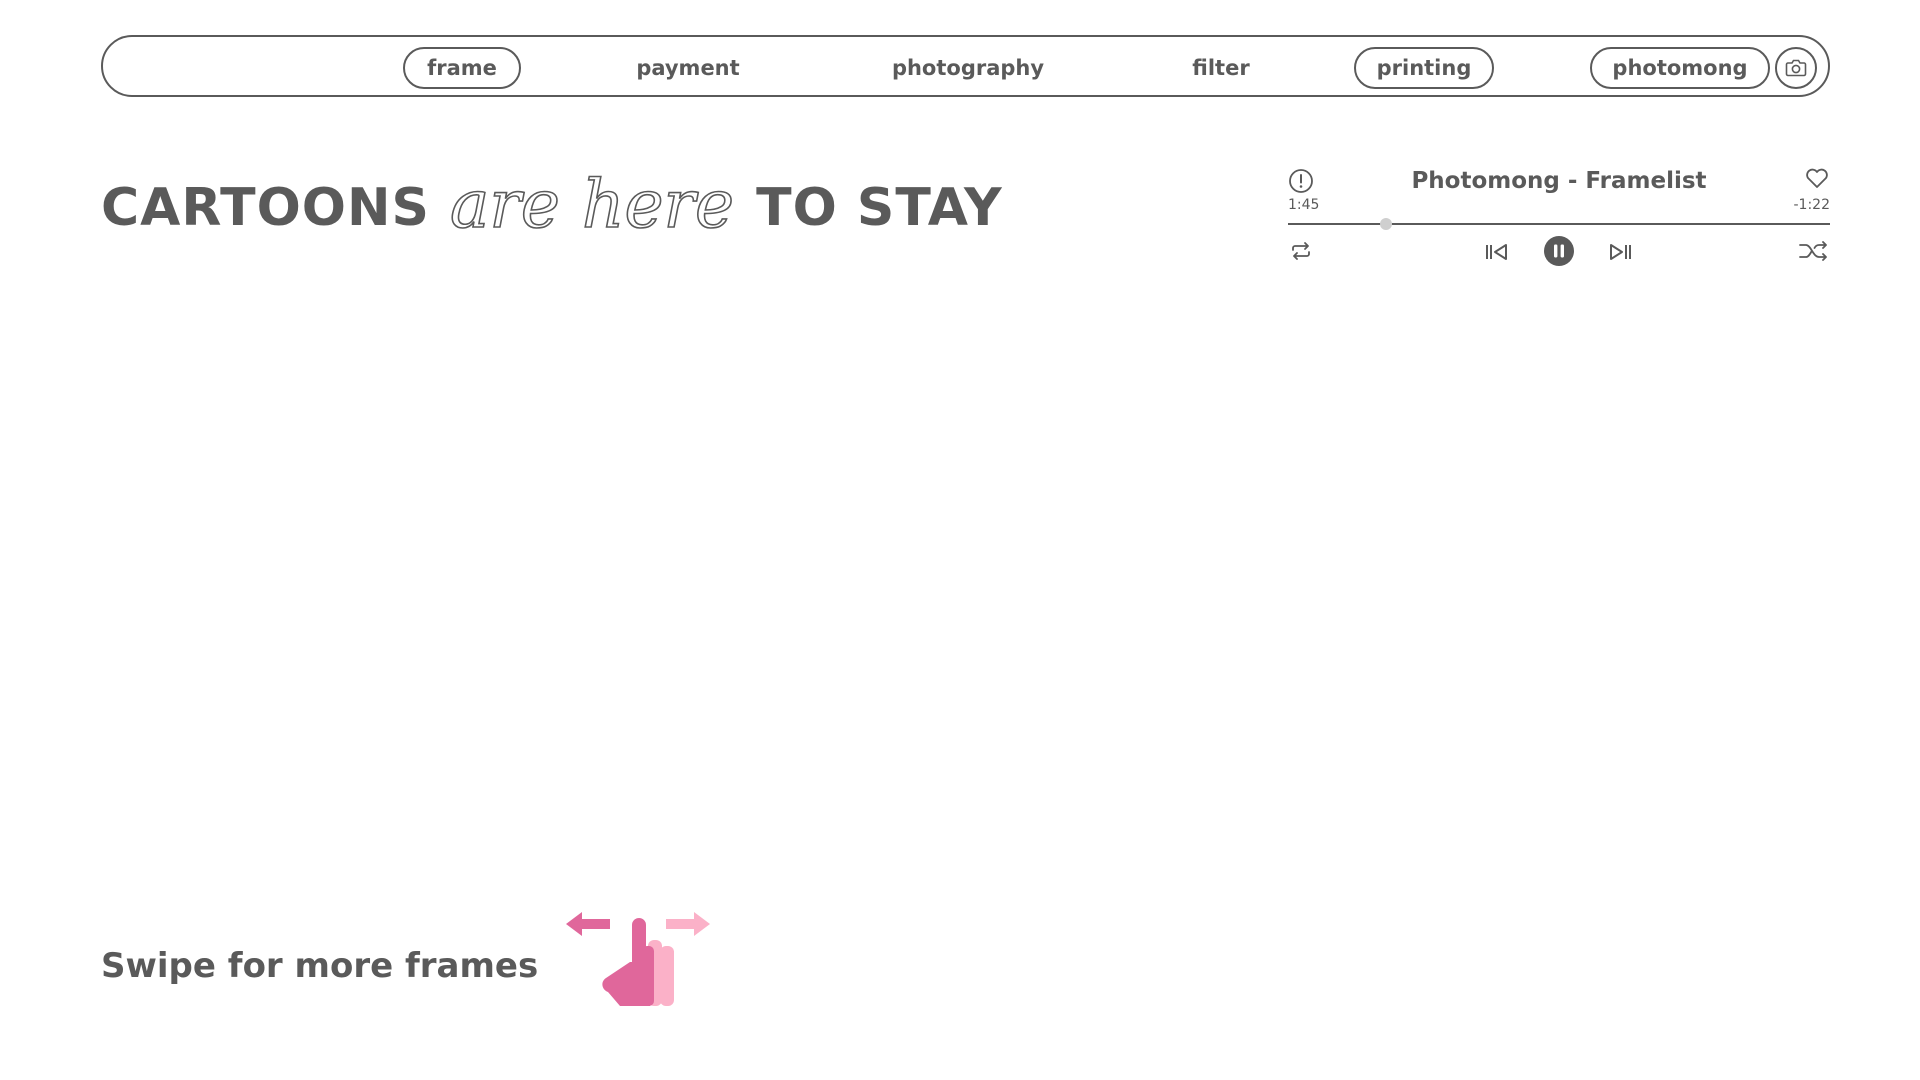  I want to click on page-headline: CARTOONS are here TO STAY, so click(552, 208).